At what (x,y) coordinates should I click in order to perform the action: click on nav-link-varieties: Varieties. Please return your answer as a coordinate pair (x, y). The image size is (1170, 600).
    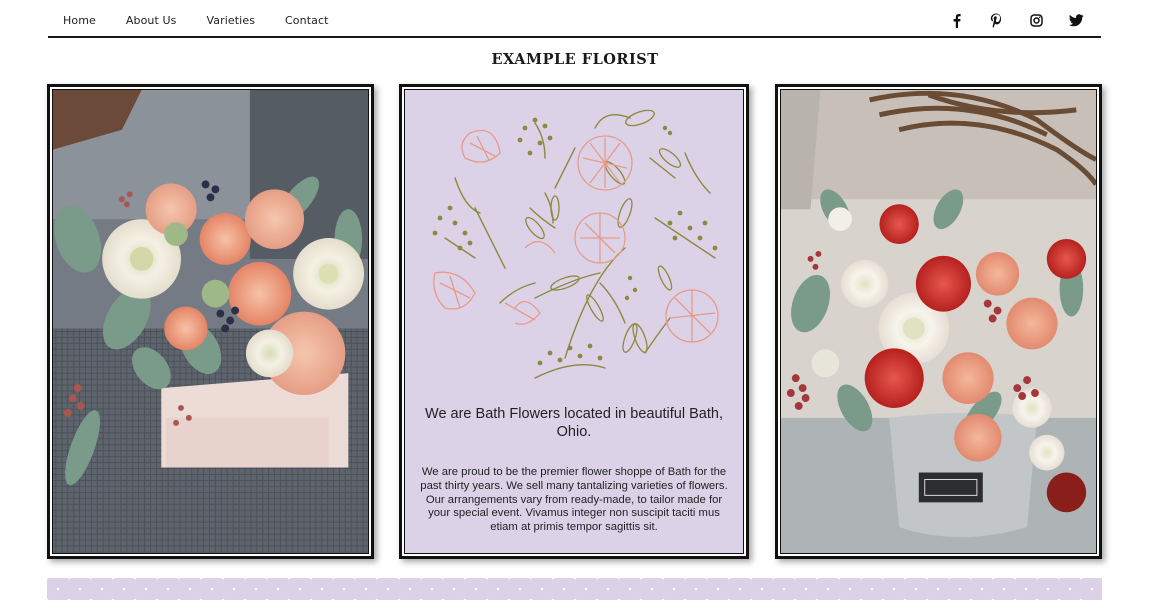
    Looking at the image, I should click on (231, 20).